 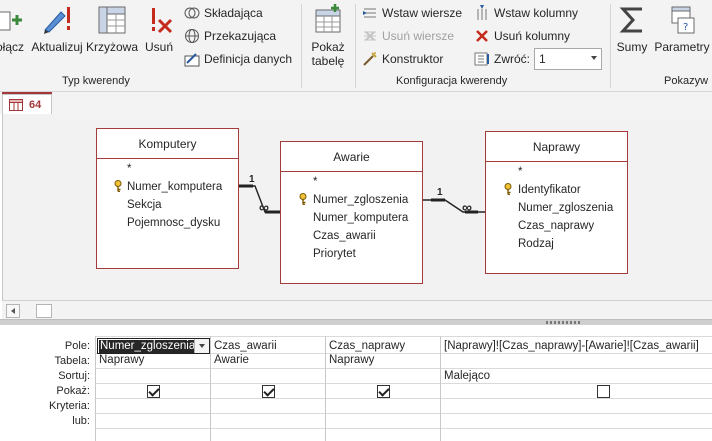 What do you see at coordinates (542, 59) in the screenshot?
I see `return-value: 1` at bounding box center [542, 59].